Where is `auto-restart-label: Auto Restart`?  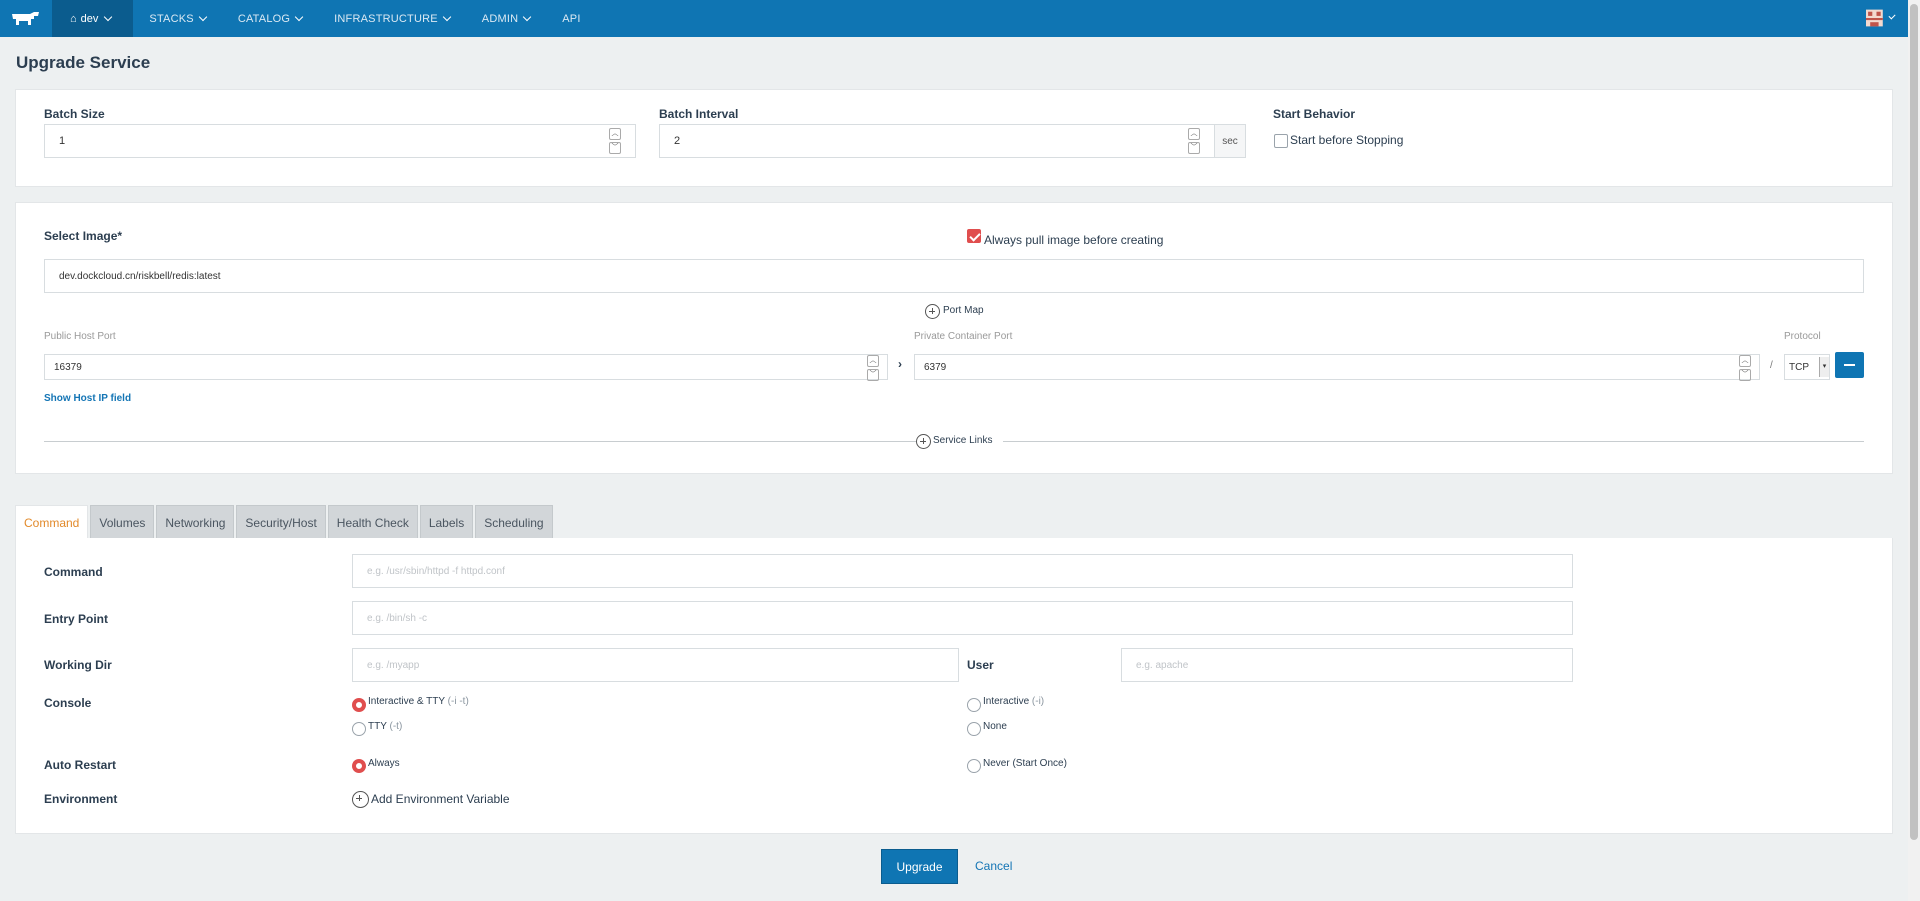 auto-restart-label: Auto Restart is located at coordinates (80, 765).